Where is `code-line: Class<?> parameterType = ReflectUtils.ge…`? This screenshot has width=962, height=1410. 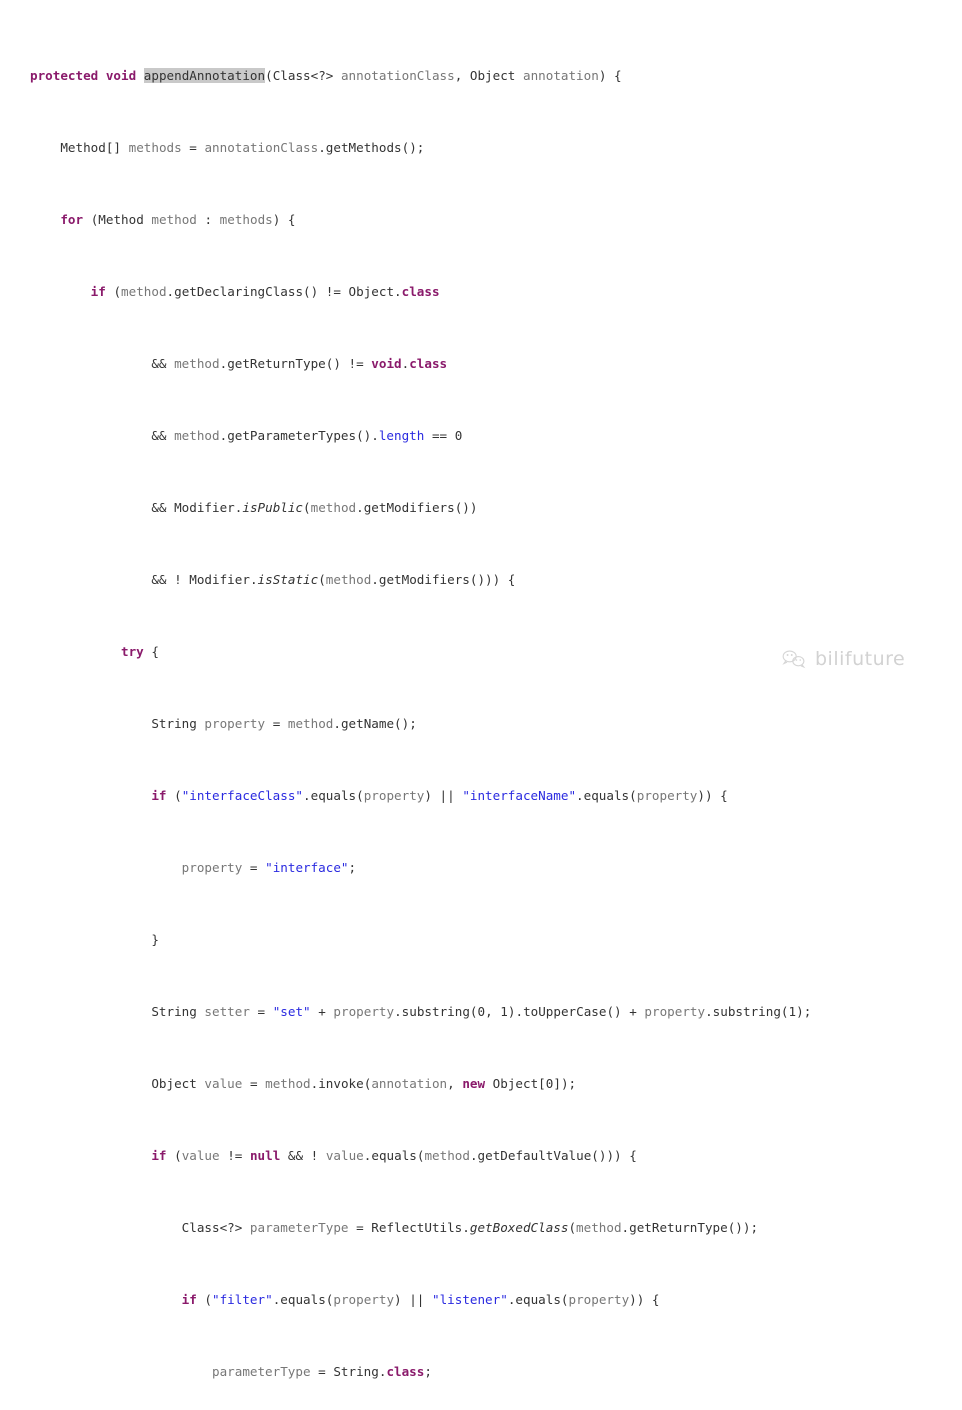
code-line: Class<?> parameterType = ReflectUtils.ge… is located at coordinates (470, 1227).